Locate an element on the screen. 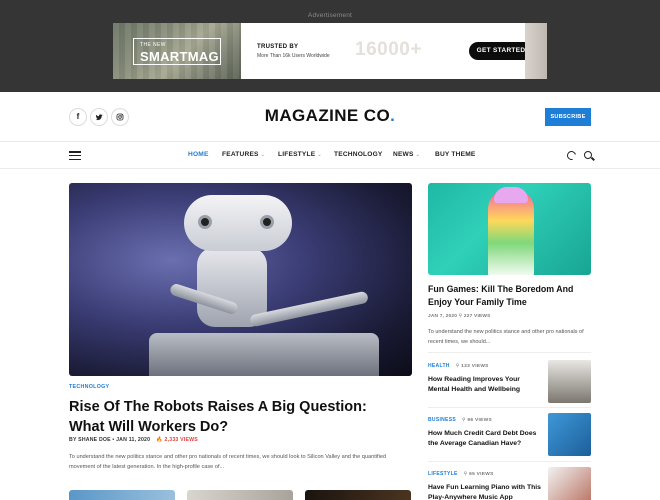 Image resolution: width=660 pixels, height=500 pixels. featured-category: TECHNOLOGY is located at coordinates (89, 387).